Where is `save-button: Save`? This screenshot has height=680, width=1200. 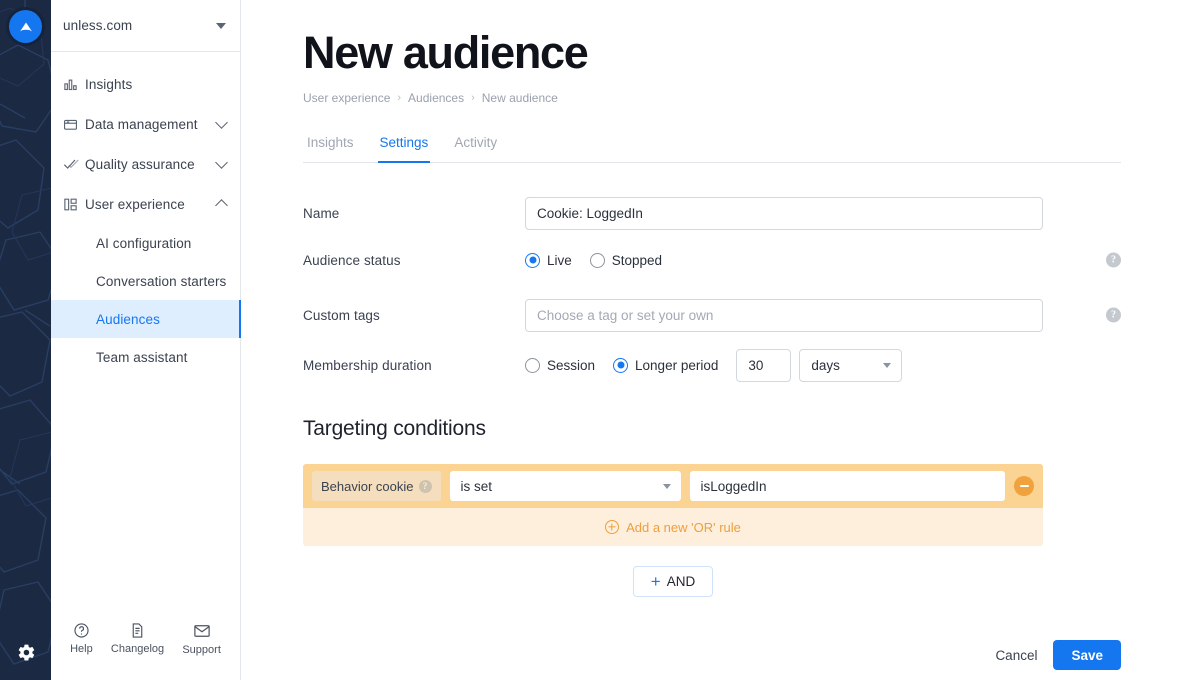
save-button: Save is located at coordinates (1087, 655).